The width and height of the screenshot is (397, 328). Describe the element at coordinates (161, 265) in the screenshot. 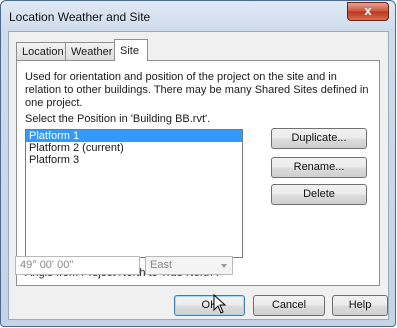

I see `direction-value: East` at that location.